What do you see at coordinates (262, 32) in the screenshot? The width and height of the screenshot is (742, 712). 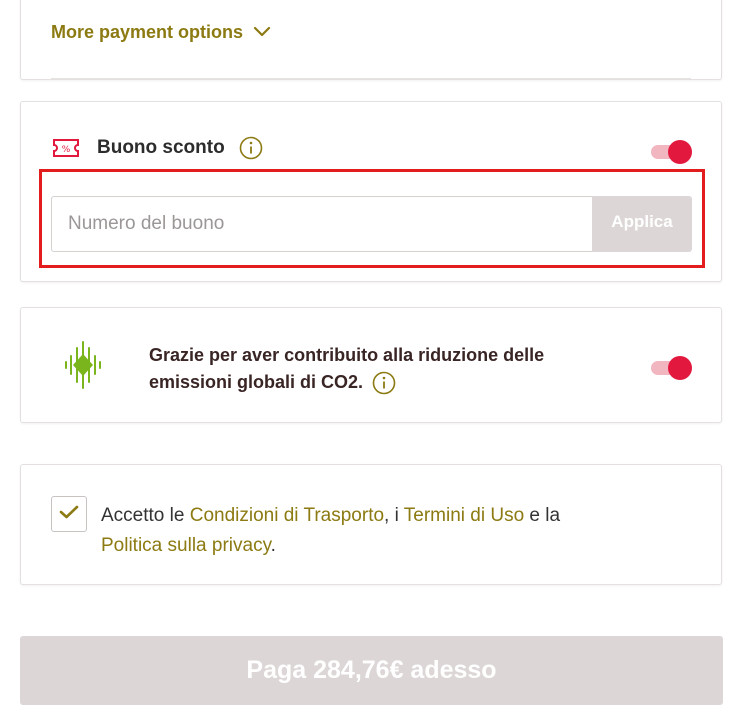 I see `chevron-down-icon` at bounding box center [262, 32].